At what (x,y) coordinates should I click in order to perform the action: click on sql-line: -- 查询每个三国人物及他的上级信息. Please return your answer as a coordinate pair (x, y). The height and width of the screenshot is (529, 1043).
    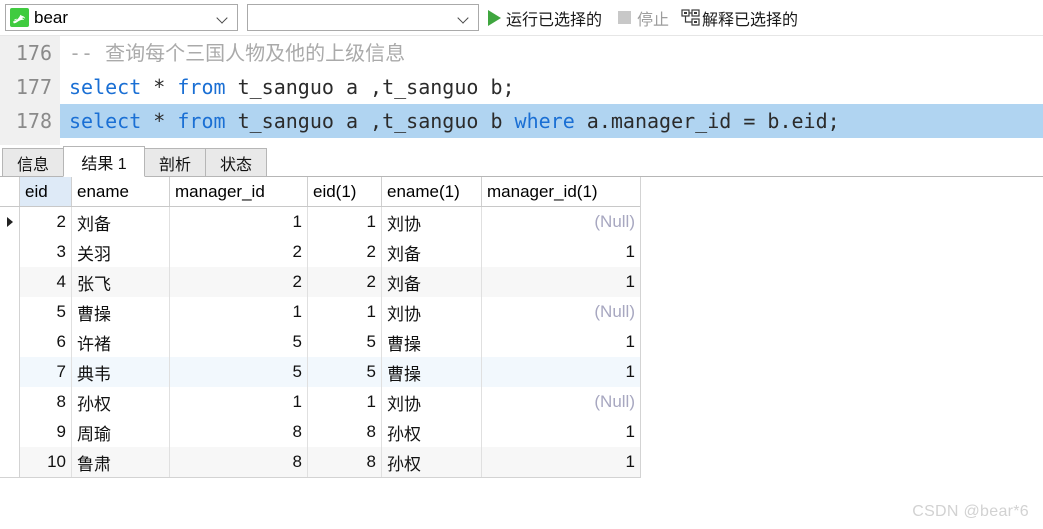
    Looking at the image, I should click on (551, 53).